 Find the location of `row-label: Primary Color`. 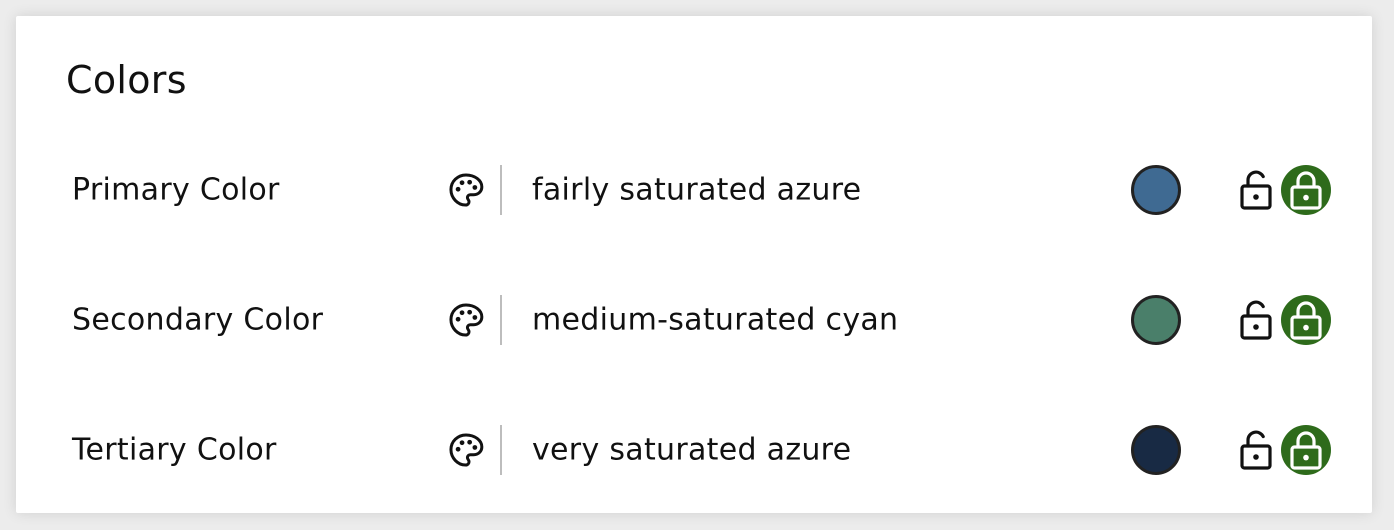

row-label: Primary Color is located at coordinates (176, 190).